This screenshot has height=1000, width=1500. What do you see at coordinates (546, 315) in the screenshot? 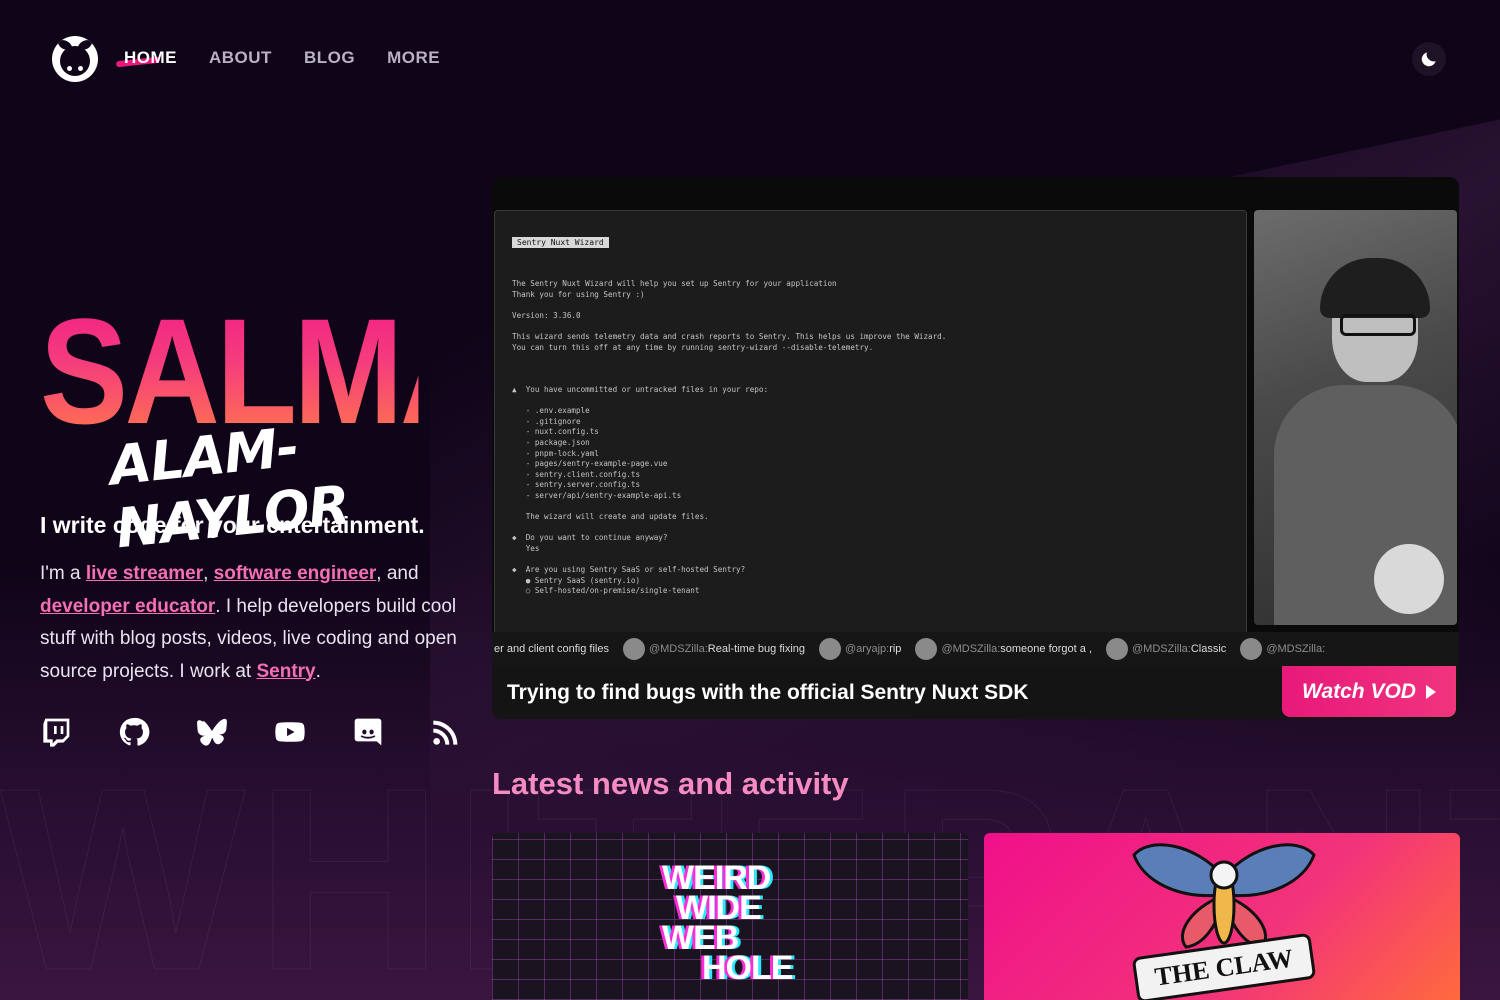
I see `terminal-line: Version: 3.36.0` at bounding box center [546, 315].